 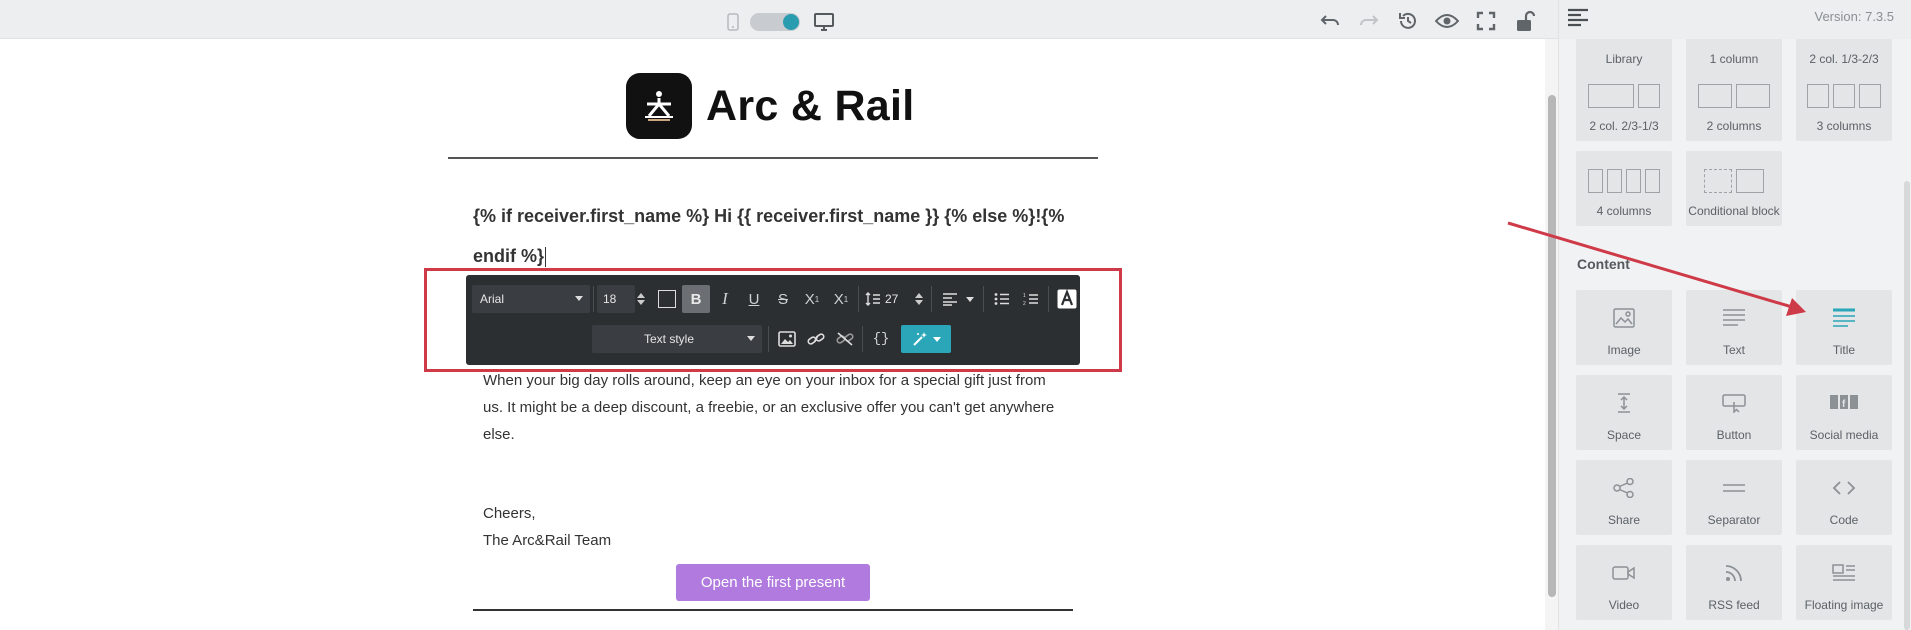 I want to click on text-color-button, so click(x=667, y=299).